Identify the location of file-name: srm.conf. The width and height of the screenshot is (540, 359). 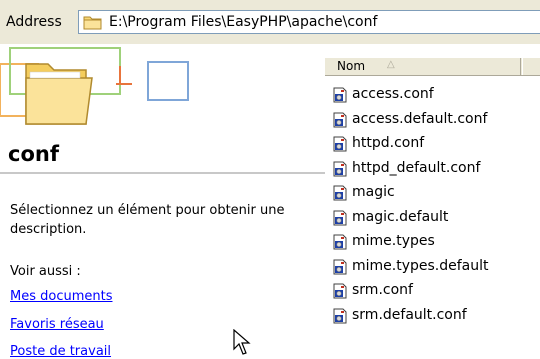
(382, 290).